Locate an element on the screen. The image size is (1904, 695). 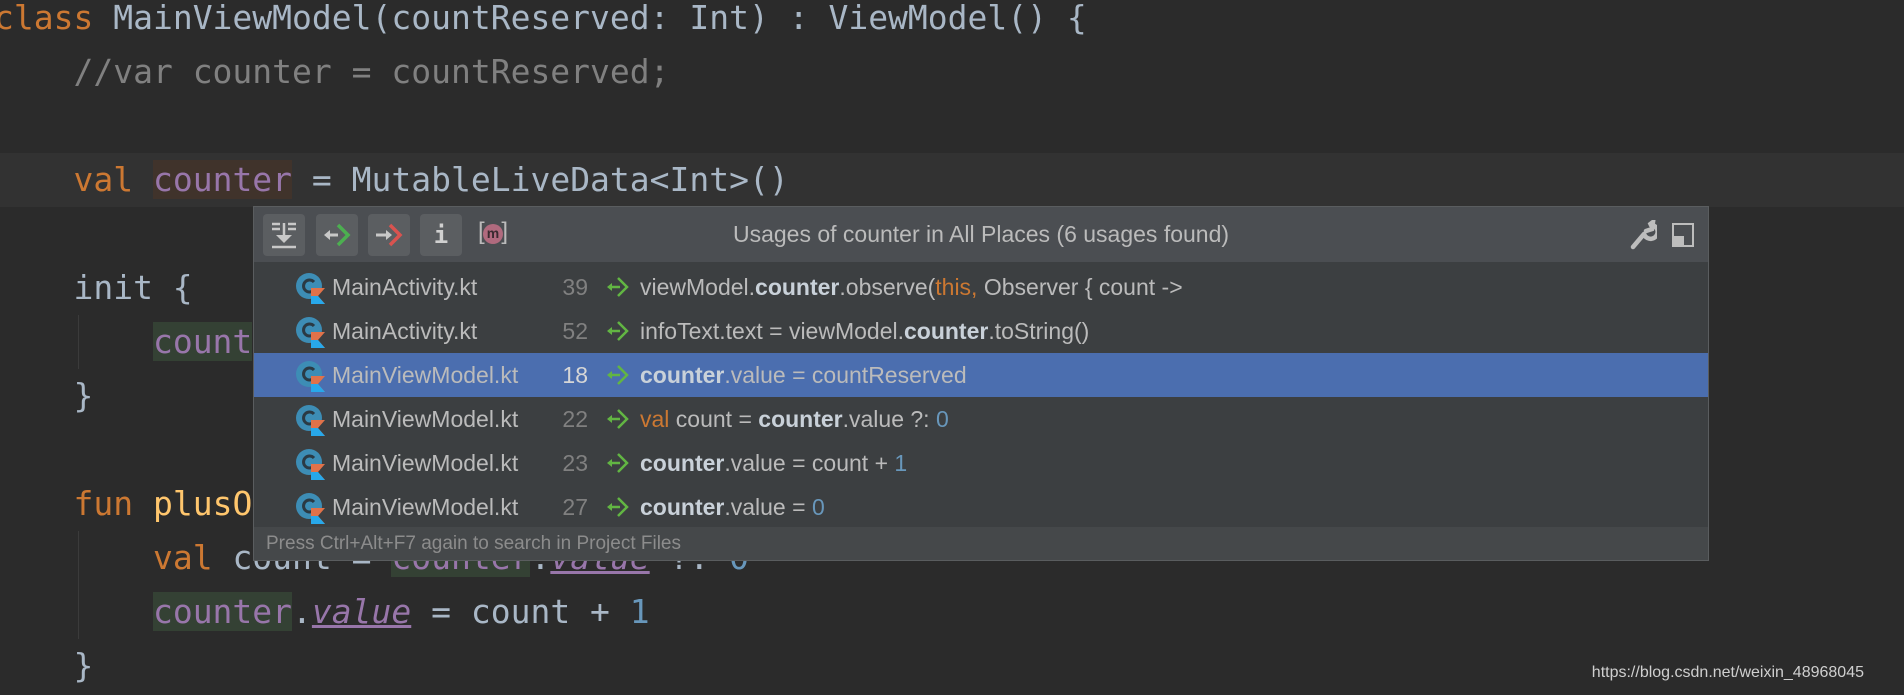
usage-code-snippet: counter.value = count + 1 is located at coordinates (773, 463).